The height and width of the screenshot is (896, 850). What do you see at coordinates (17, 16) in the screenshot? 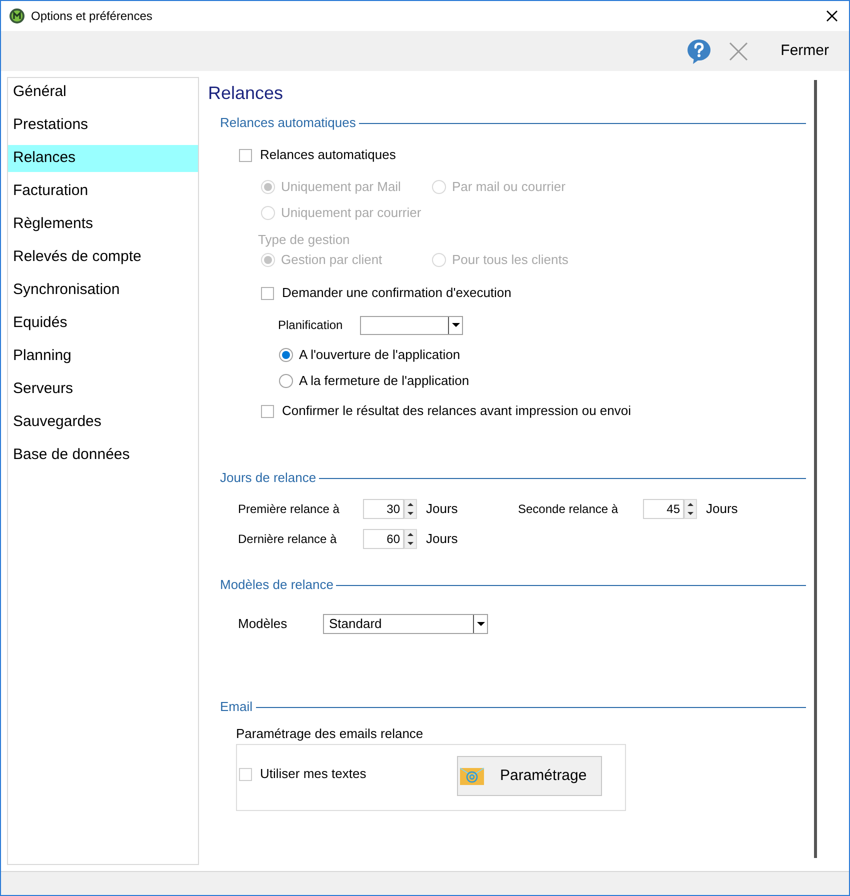
I see `app-logo-icon` at bounding box center [17, 16].